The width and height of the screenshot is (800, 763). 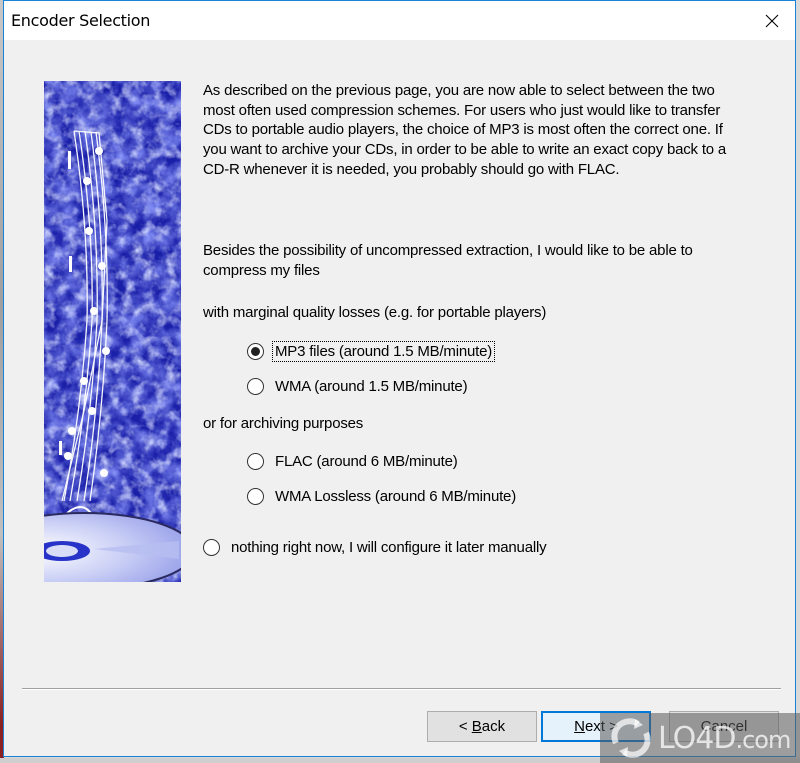 What do you see at coordinates (366, 461) in the screenshot?
I see `radio-label: FLAC (around 6 MB/minute)` at bounding box center [366, 461].